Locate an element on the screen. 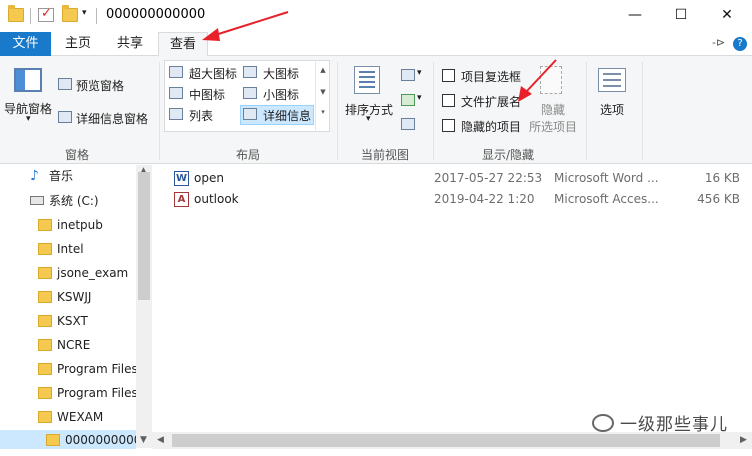 The image size is (752, 456). options-icon is located at coordinates (612, 80).